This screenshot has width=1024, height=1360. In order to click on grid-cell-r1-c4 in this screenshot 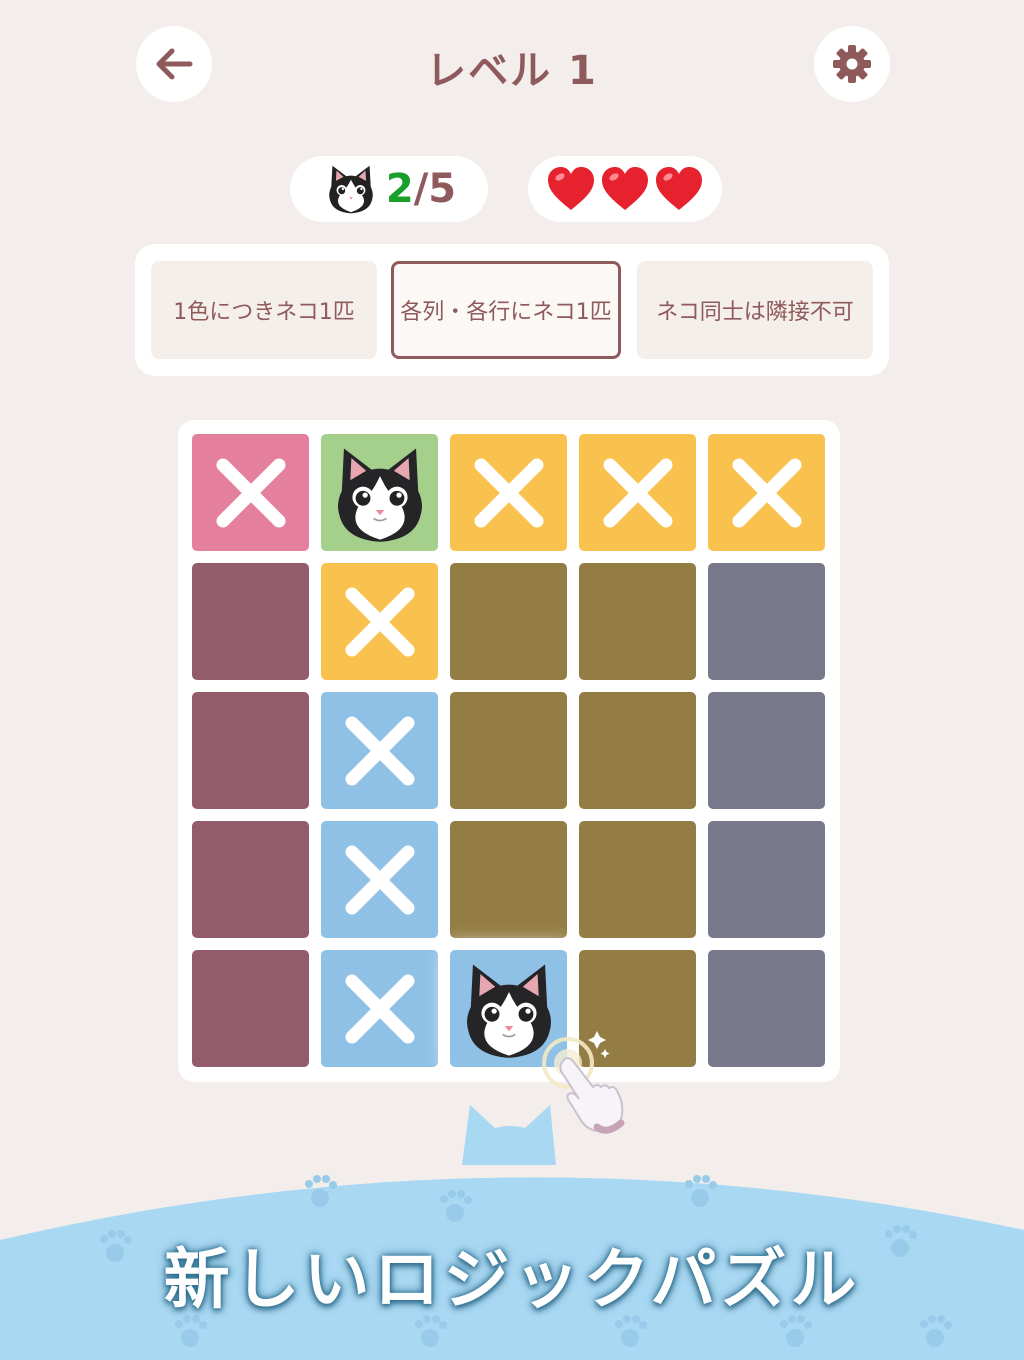, I will do `click(637, 492)`.